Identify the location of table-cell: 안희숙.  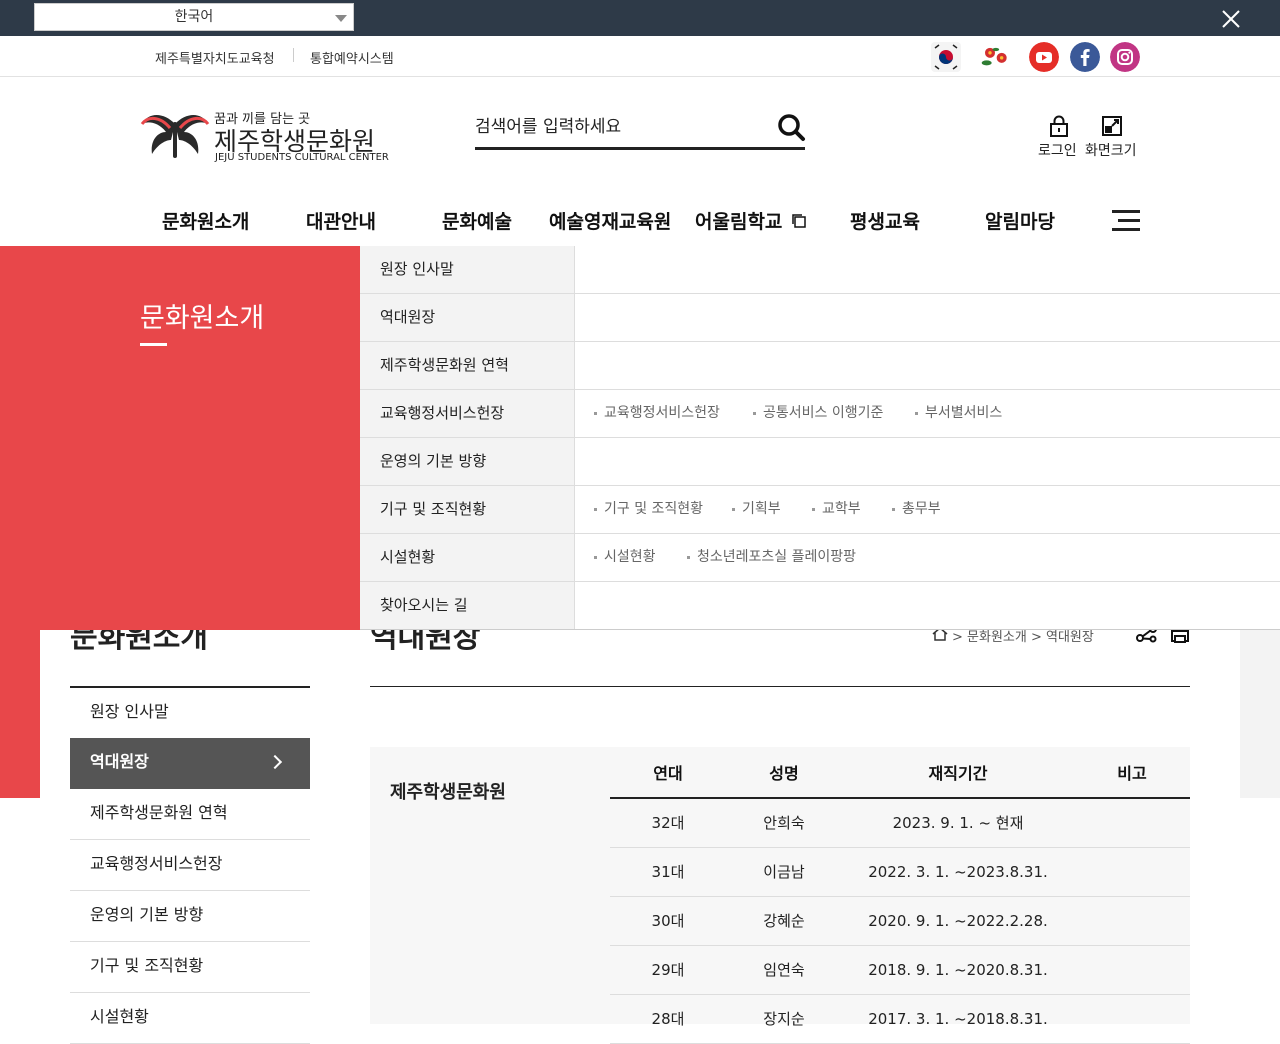
(784, 823).